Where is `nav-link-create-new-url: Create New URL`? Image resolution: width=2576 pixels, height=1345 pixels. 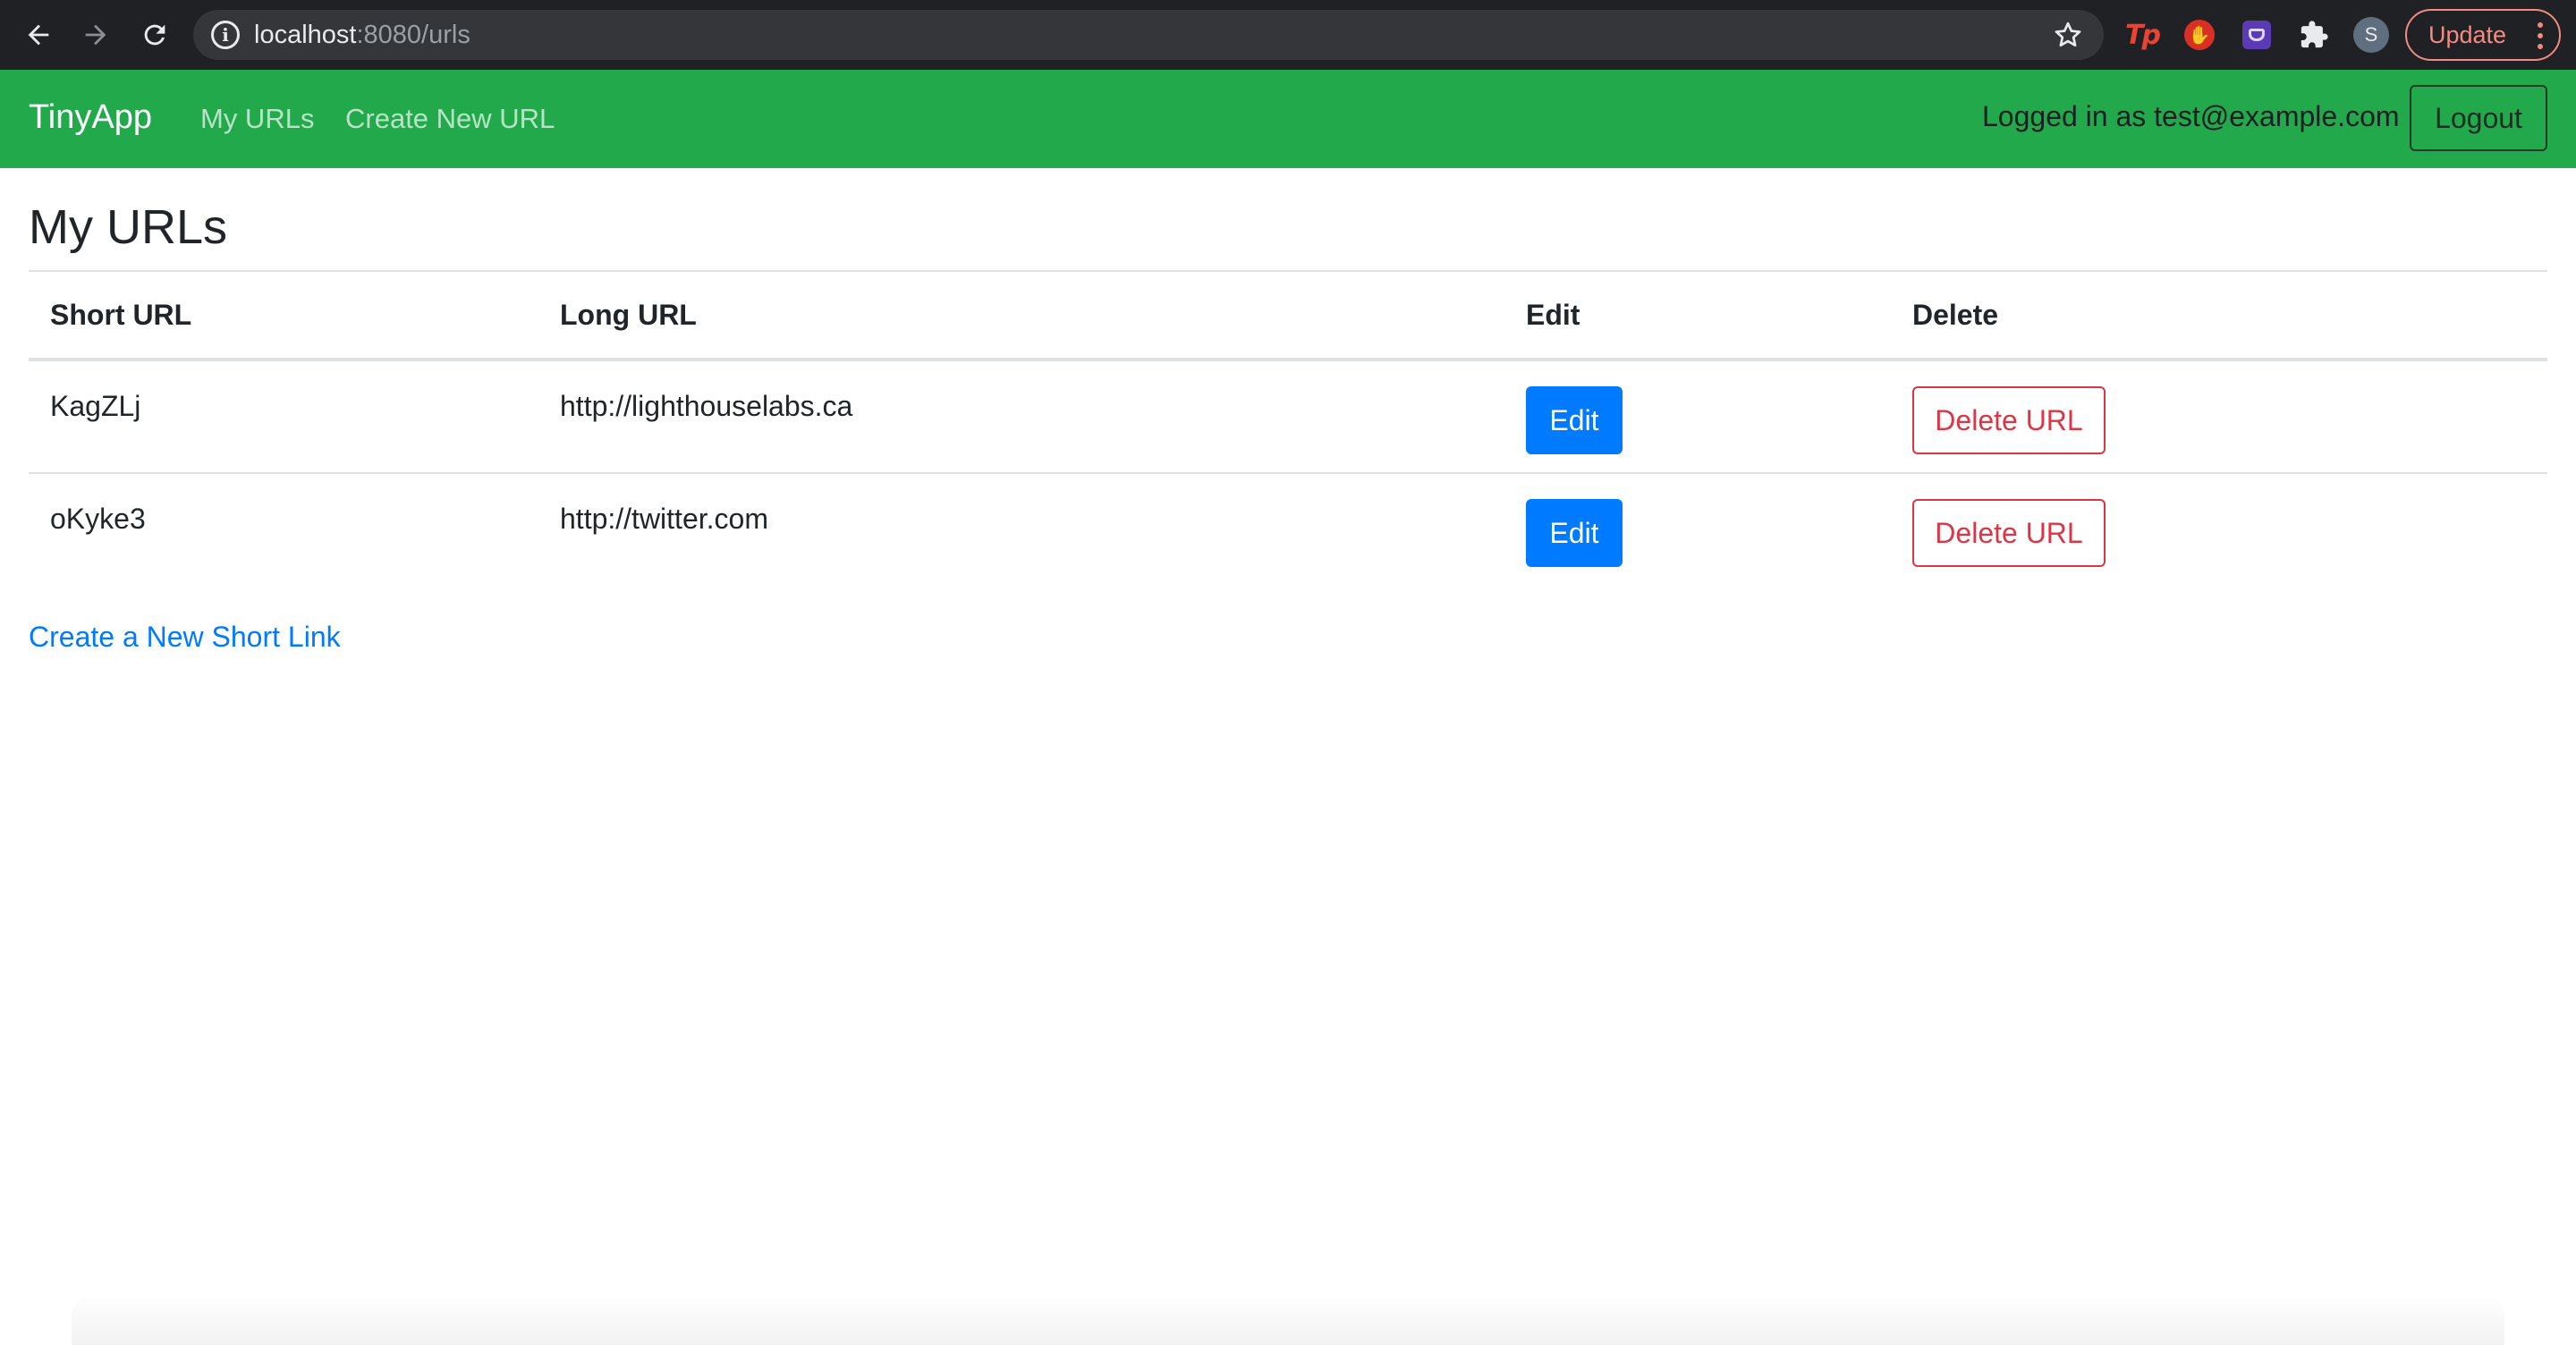 nav-link-create-new-url: Create New URL is located at coordinates (450, 119).